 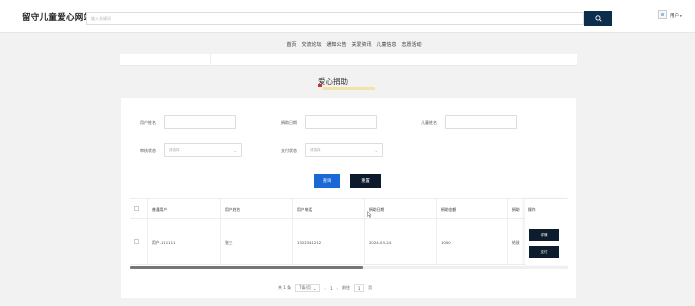 I want to click on total-count: 共 1 条, so click(x=285, y=287).